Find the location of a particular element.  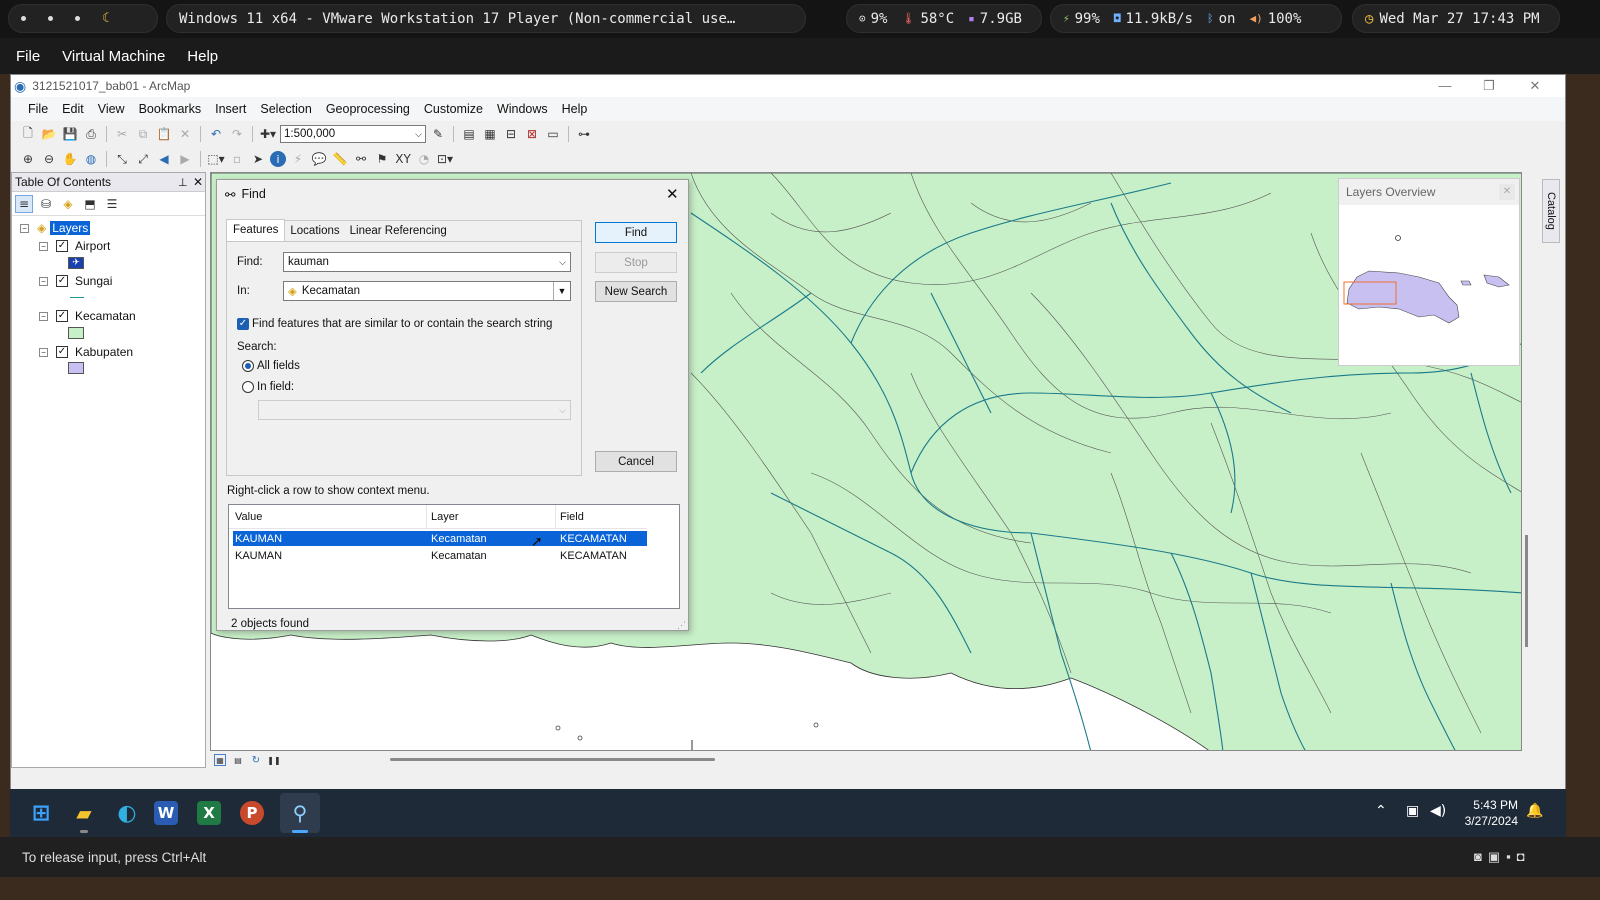

options-icon: ☰ is located at coordinates (112, 204).